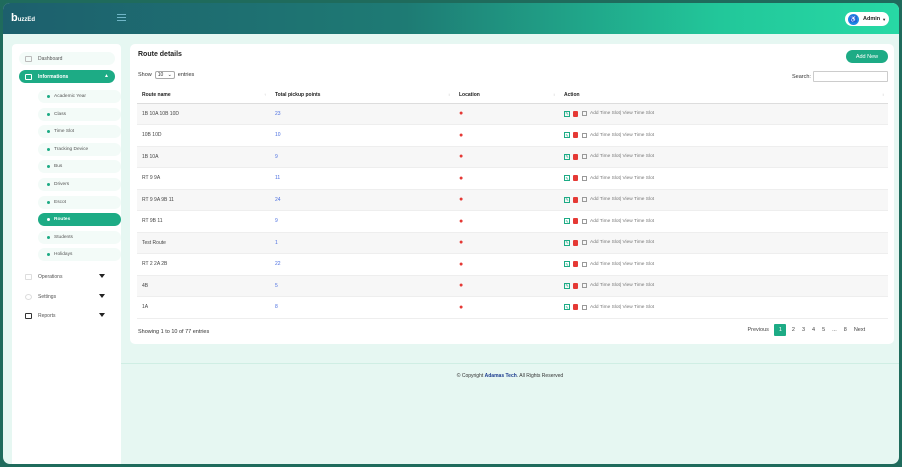  Describe the element at coordinates (203, 96) in the screenshot. I see `column-header-route-name: Route name ↑` at that location.